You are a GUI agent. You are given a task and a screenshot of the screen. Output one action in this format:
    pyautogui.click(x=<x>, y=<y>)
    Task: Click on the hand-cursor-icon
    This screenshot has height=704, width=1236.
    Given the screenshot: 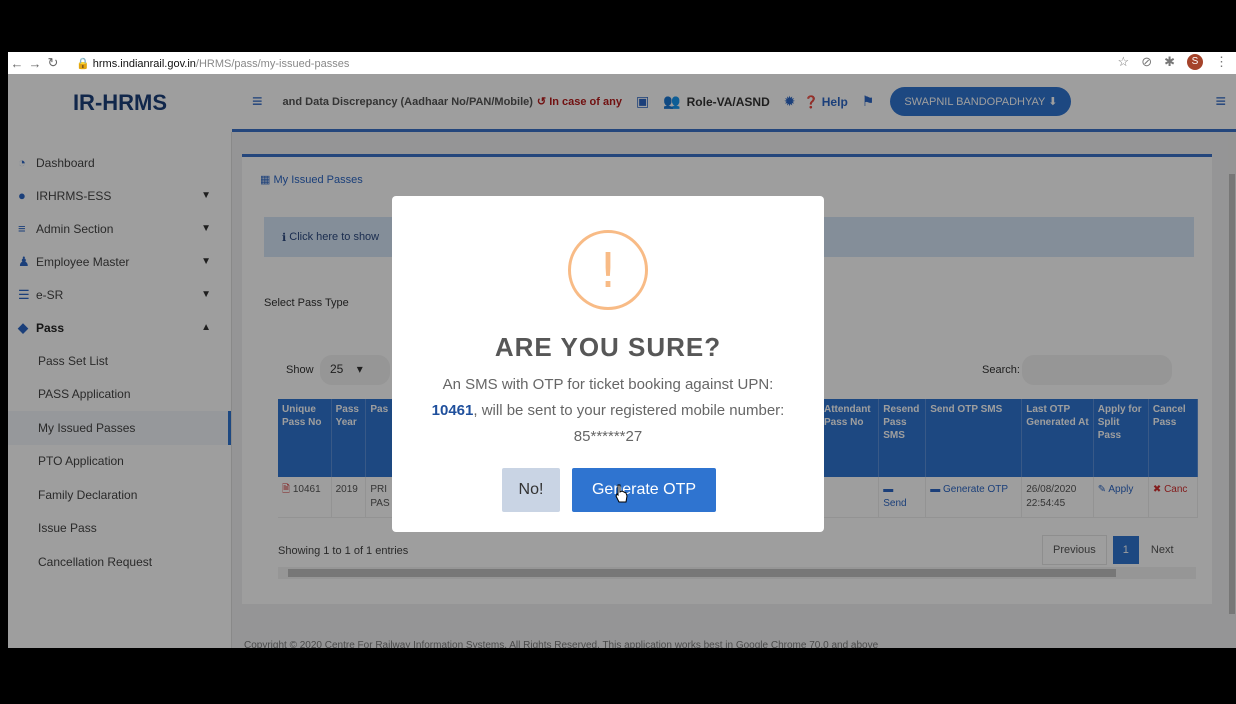 What is the action you would take?
    pyautogui.click(x=621, y=493)
    